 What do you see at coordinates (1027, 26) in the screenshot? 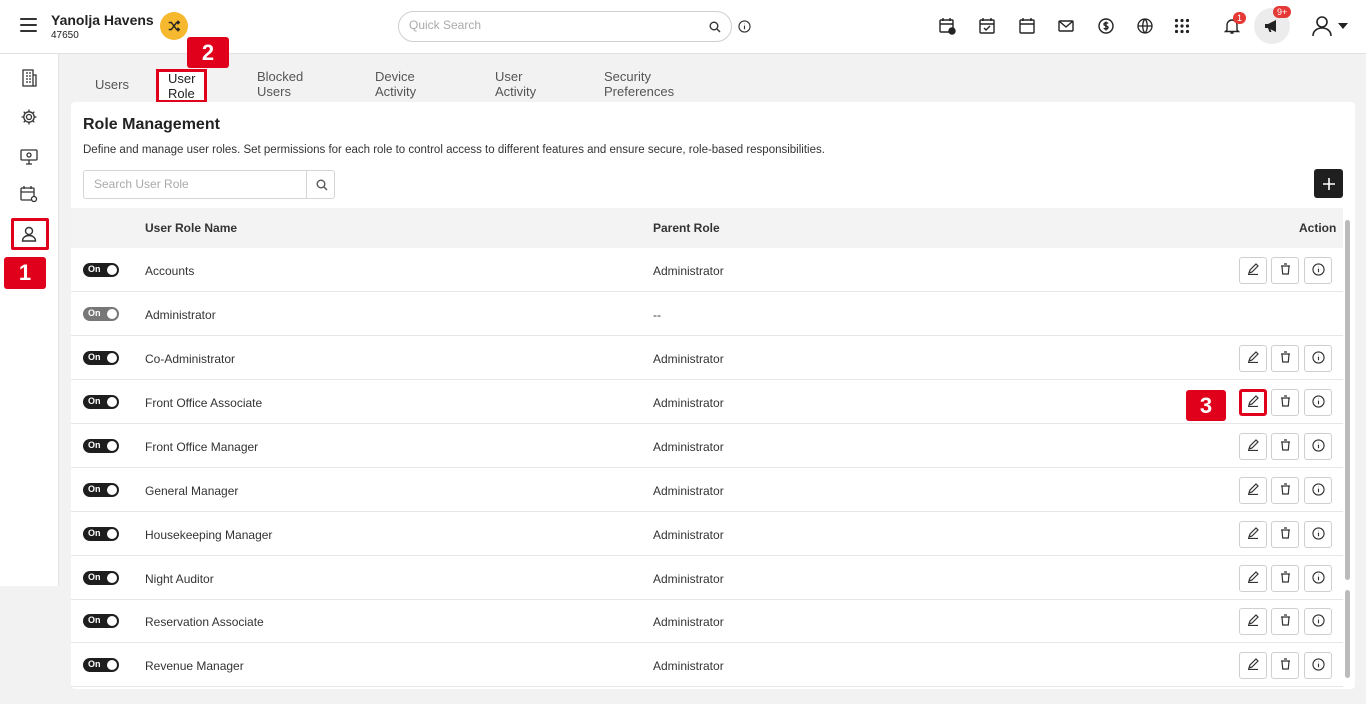
I see `calendar-icon` at bounding box center [1027, 26].